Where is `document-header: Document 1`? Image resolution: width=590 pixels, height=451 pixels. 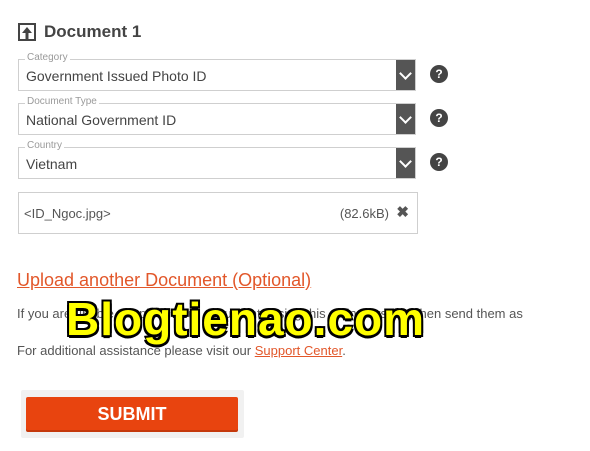
document-header: Document 1 is located at coordinates (79, 32).